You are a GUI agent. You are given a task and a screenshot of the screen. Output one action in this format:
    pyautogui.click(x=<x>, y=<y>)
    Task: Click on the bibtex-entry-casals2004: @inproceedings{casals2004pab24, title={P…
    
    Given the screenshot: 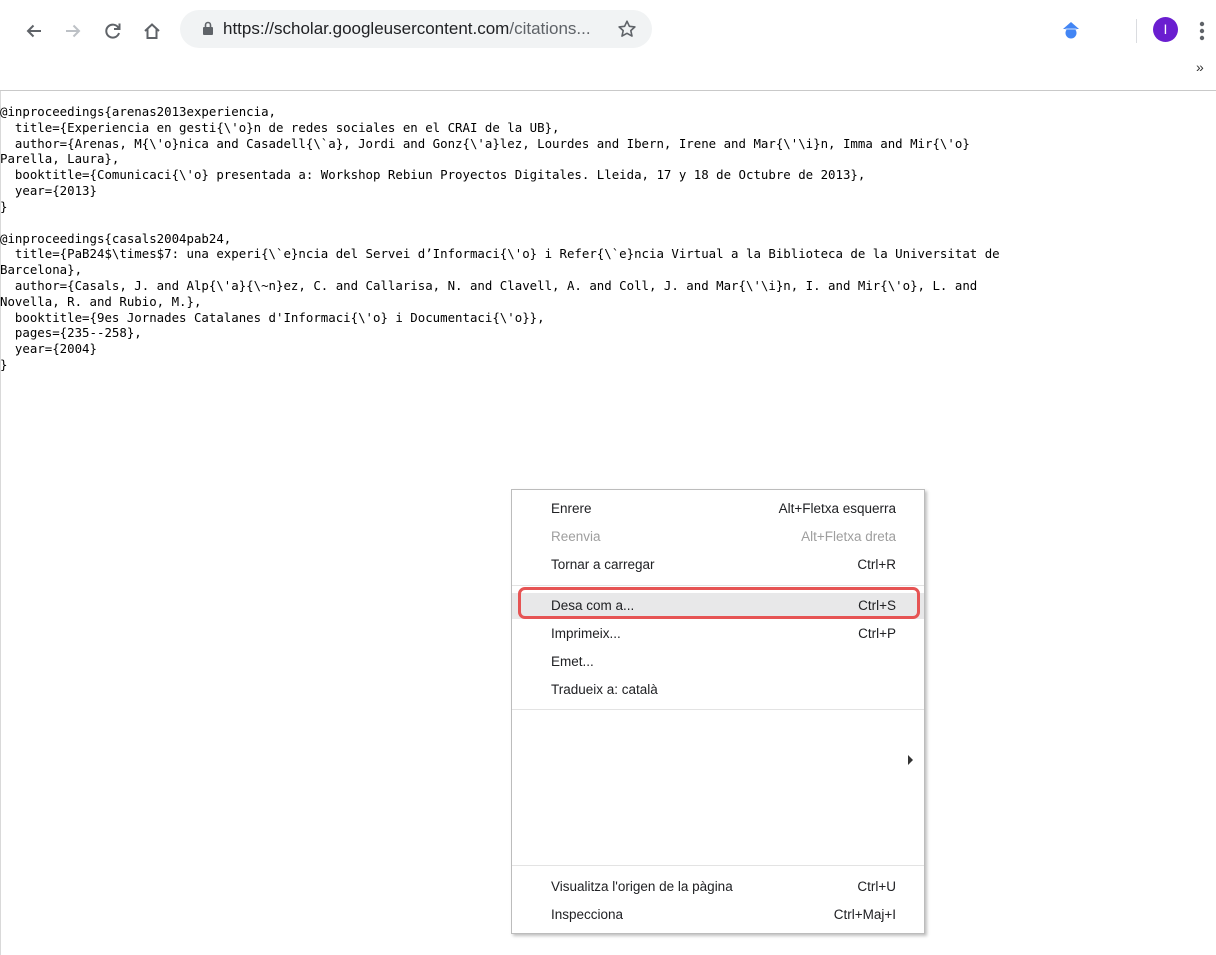 What is the action you would take?
    pyautogui.click(x=500, y=301)
    